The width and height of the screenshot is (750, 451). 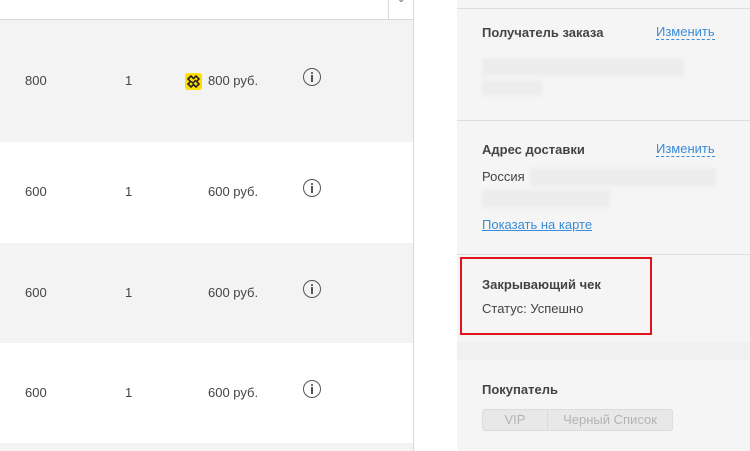 What do you see at coordinates (520, 389) in the screenshot?
I see `buyer-label: Покупатель` at bounding box center [520, 389].